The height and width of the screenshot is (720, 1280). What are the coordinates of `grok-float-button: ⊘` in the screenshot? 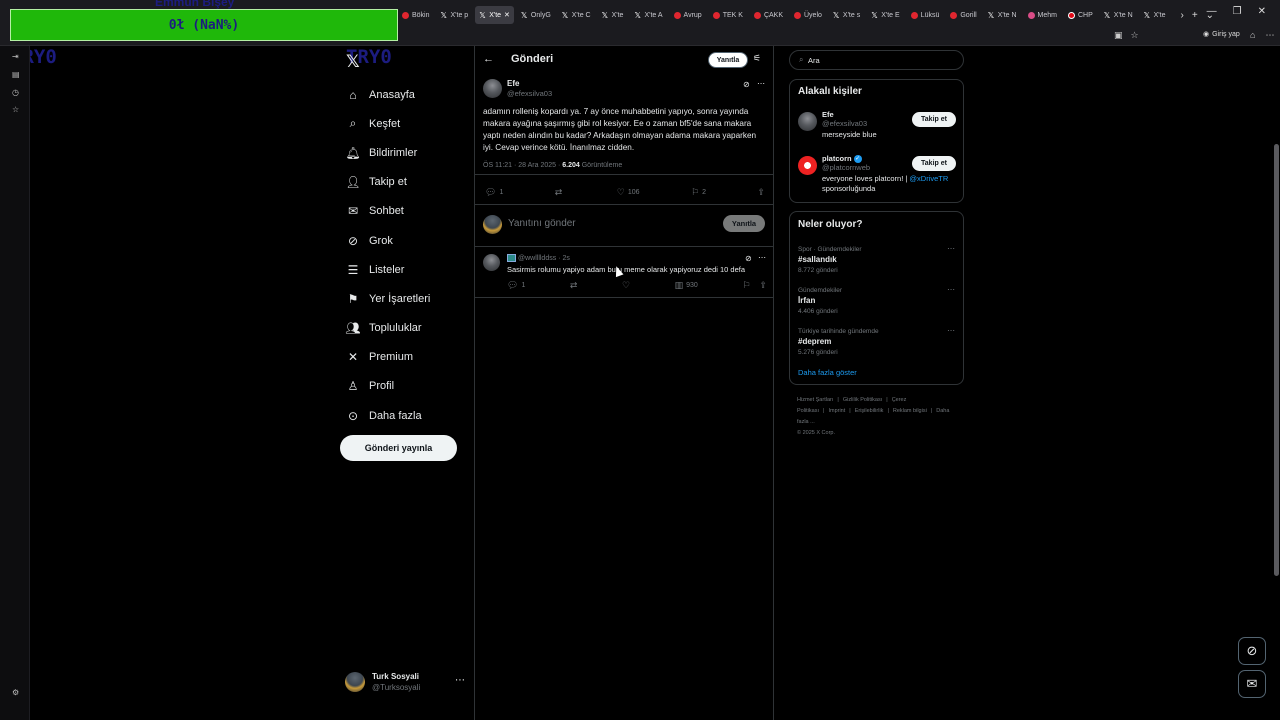 It's located at (1252, 651).